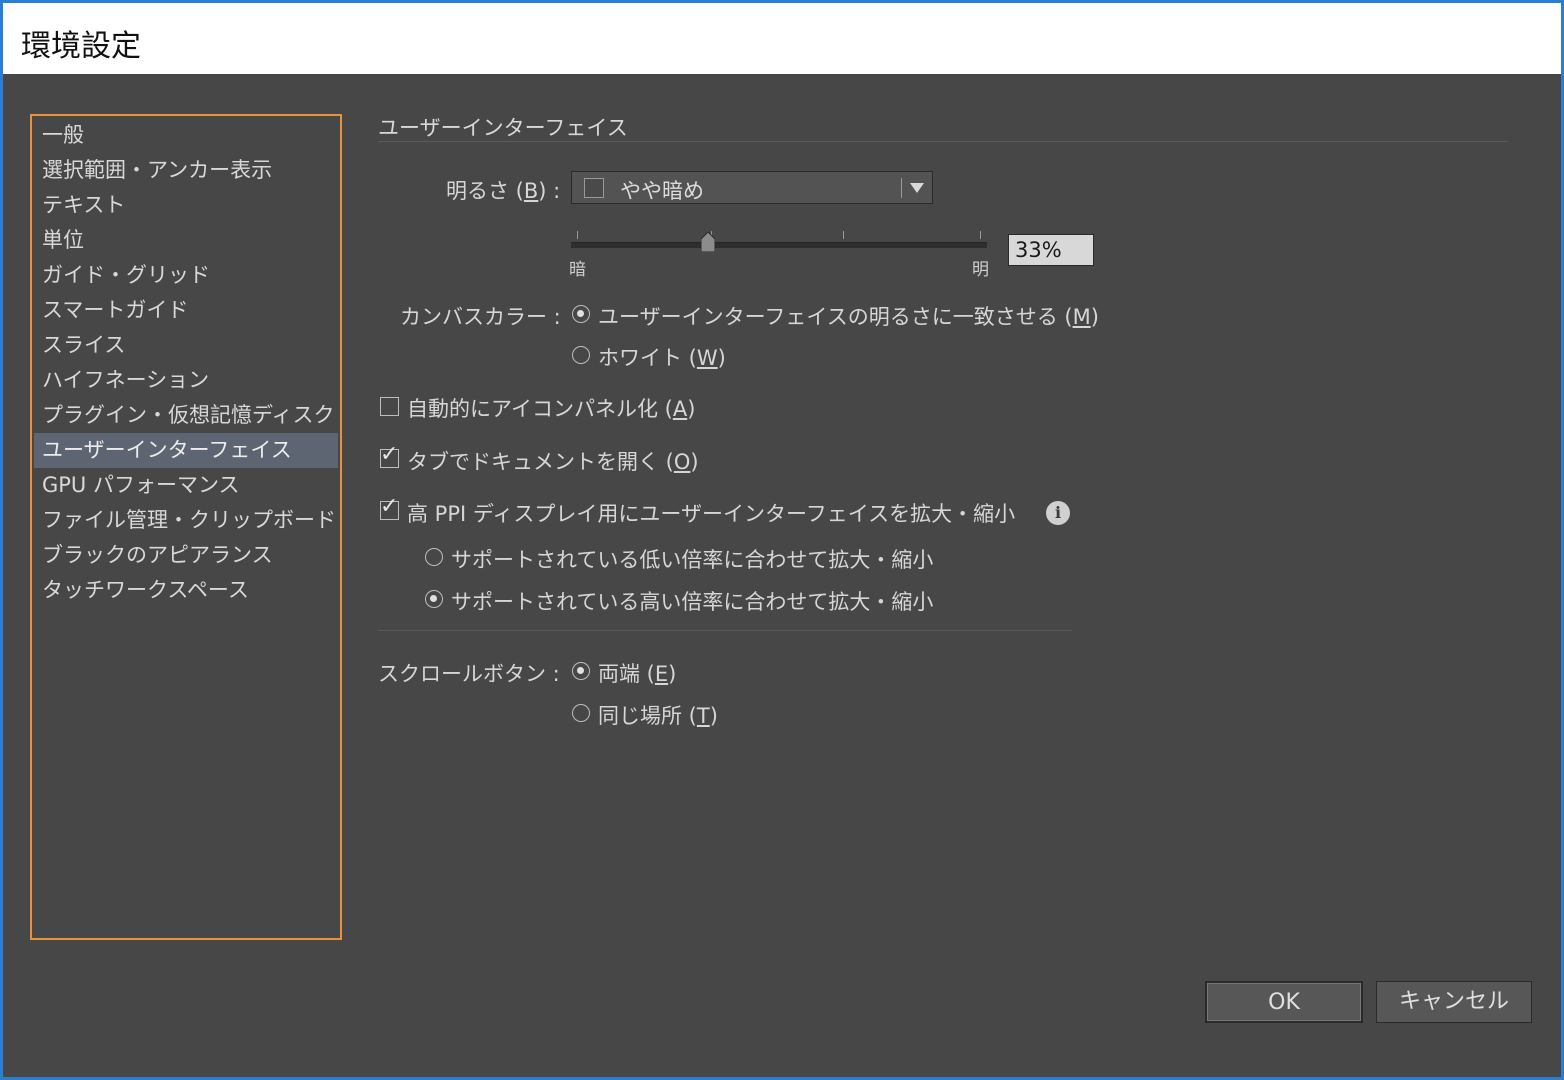 The width and height of the screenshot is (1564, 1080). Describe the element at coordinates (662, 191) in the screenshot. I see `brightness-selected-value: やや暗め` at that location.